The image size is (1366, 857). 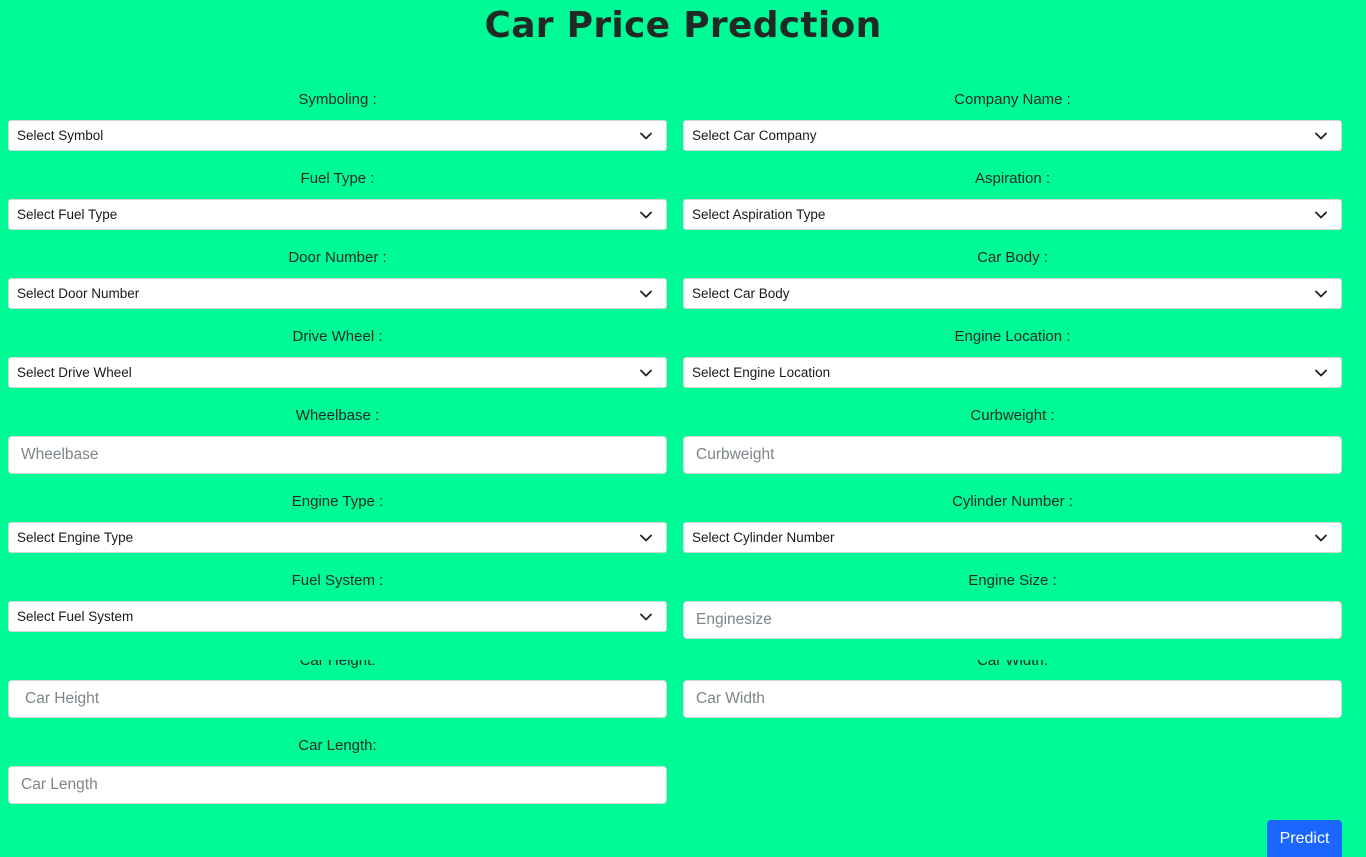 I want to click on fuel-type-select: Select Fuel Type, so click(x=337, y=214).